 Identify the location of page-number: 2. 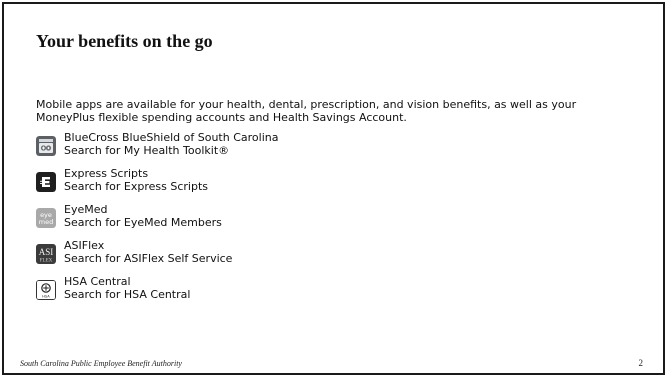
(641, 363).